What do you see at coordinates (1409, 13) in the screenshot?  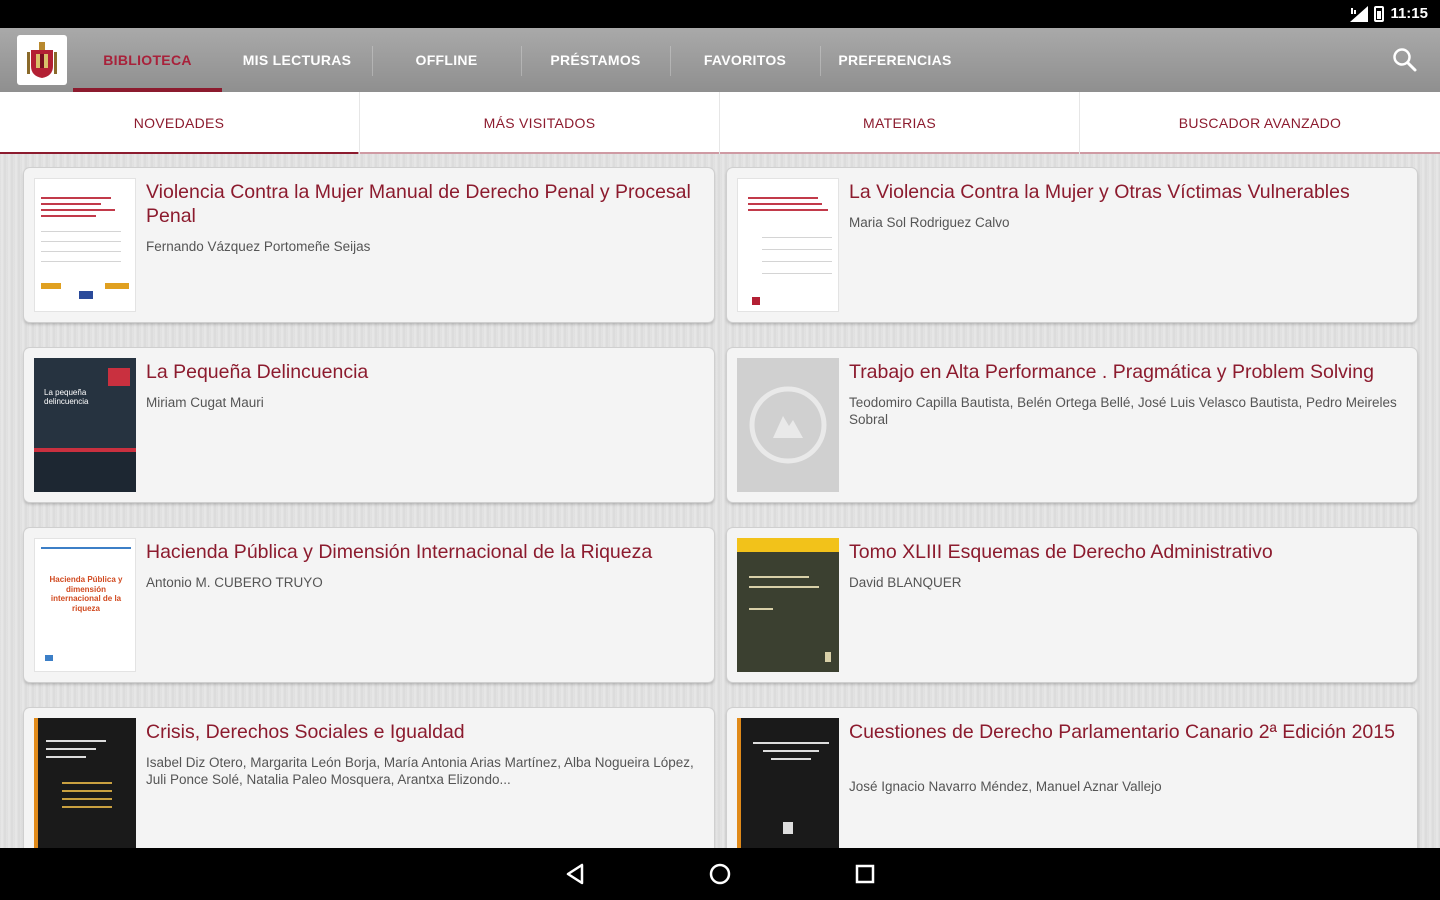 I see `status-time: 11:15` at bounding box center [1409, 13].